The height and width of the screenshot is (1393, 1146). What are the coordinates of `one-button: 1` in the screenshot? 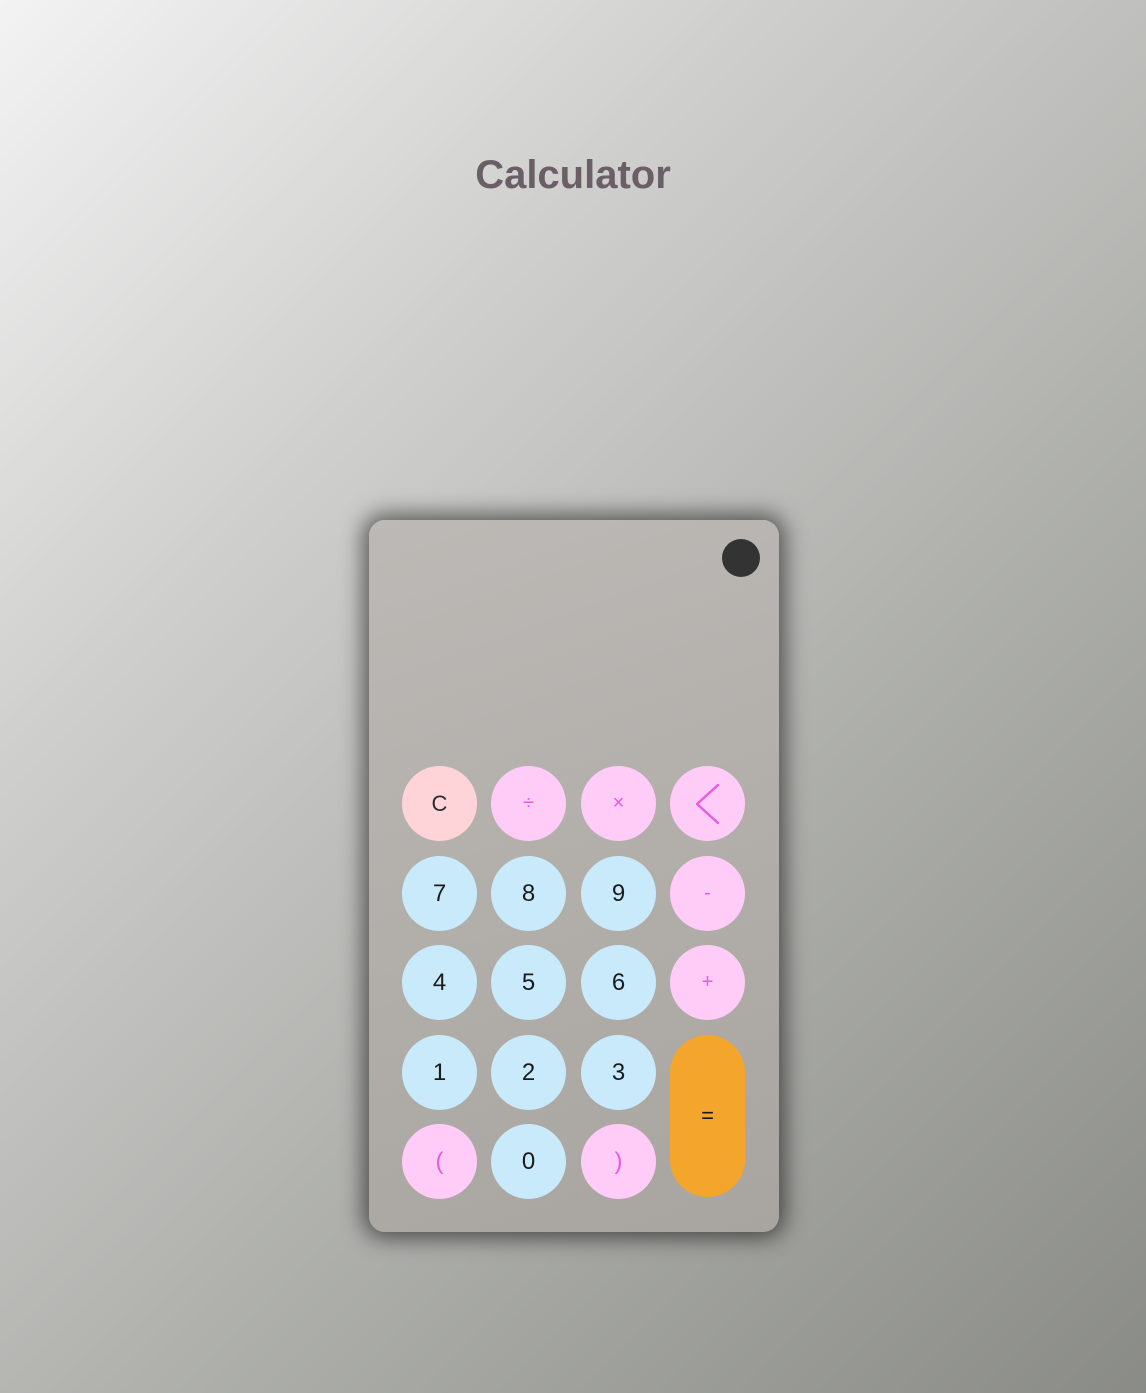 It's located at (439, 1072).